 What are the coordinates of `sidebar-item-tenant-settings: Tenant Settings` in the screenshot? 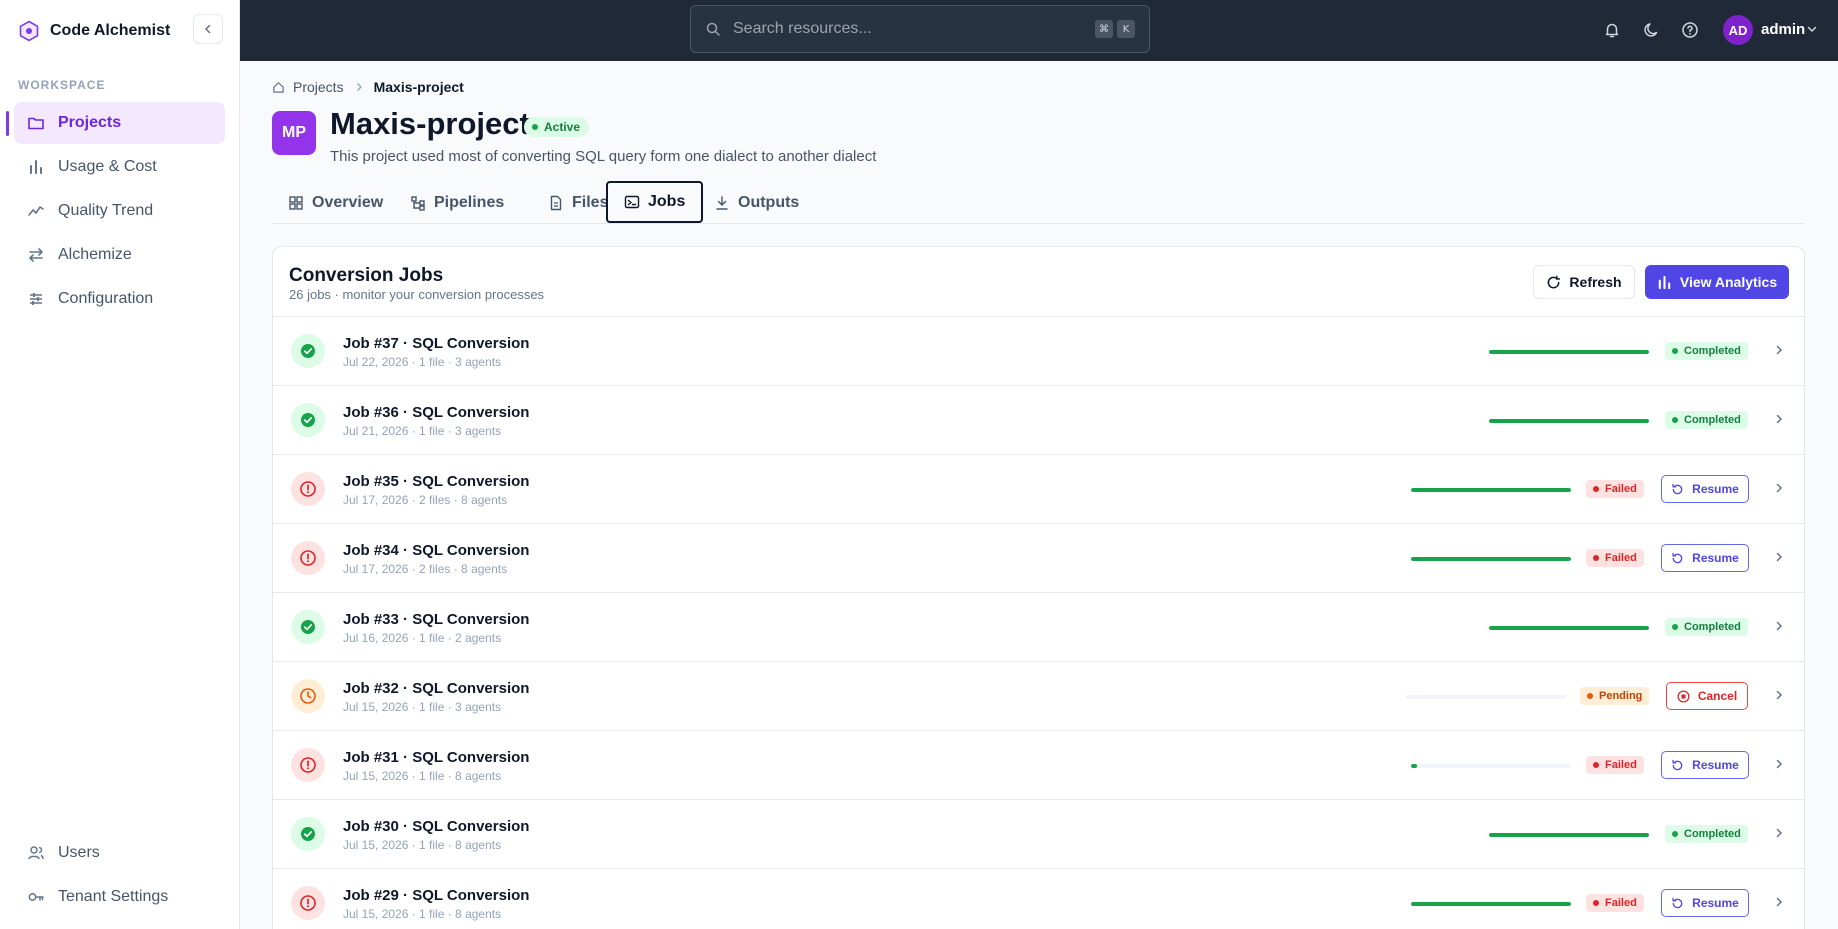 It's located at (119, 897).